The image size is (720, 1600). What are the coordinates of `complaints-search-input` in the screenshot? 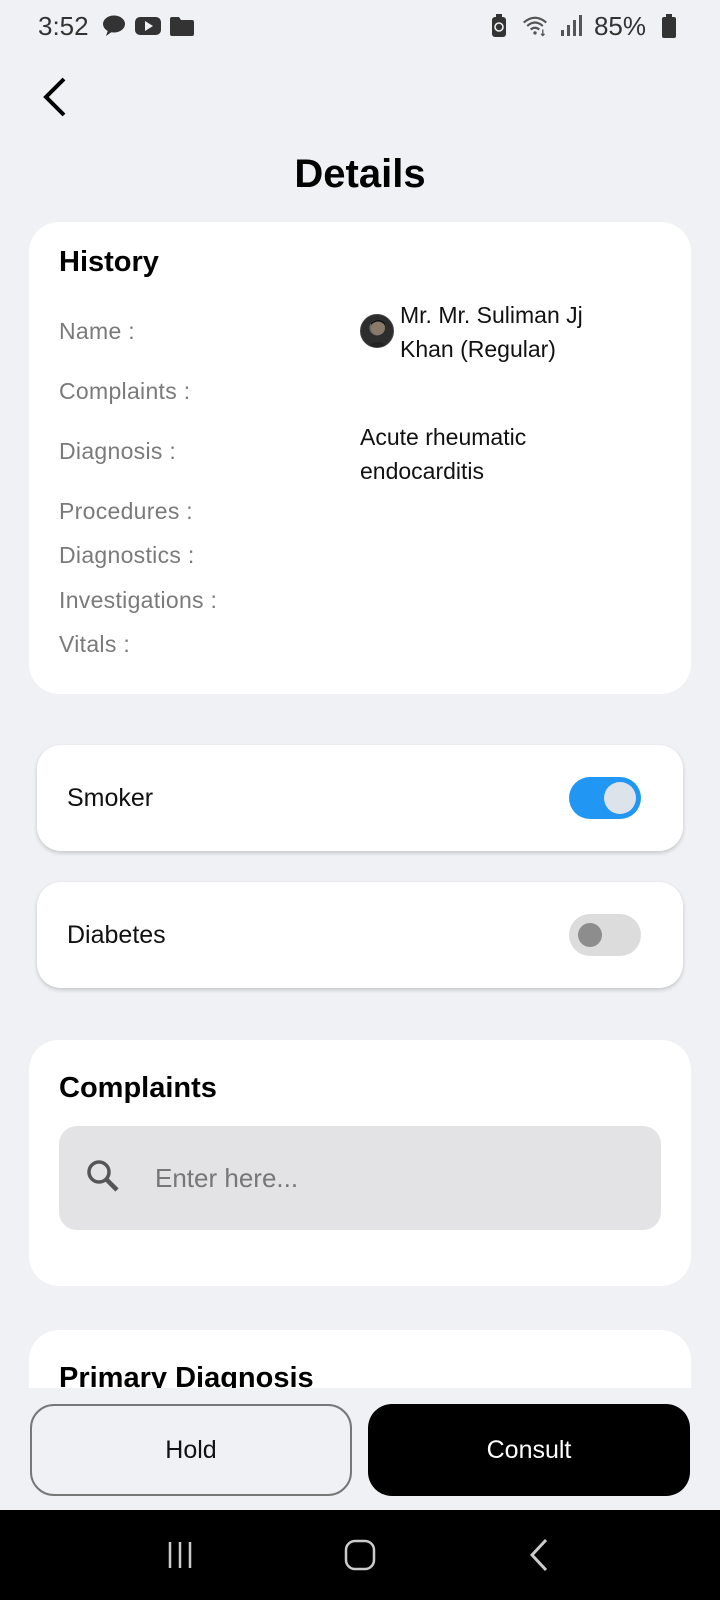 It's located at (380, 1178).